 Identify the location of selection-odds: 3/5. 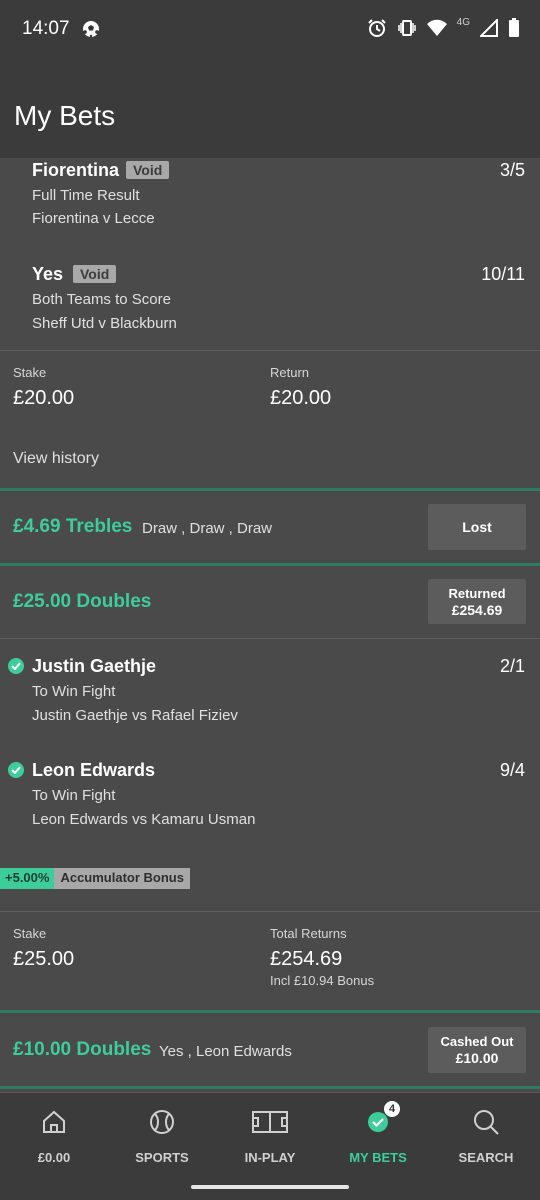
(512, 170).